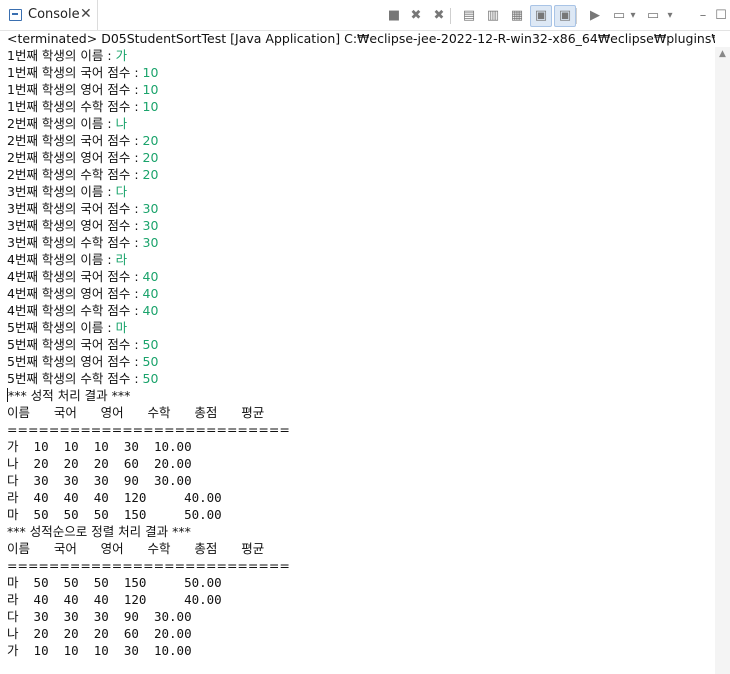  Describe the element at coordinates (360, 293) in the screenshot. I see `console-line: 4번째 학생의 영어 점수 : 40` at that location.